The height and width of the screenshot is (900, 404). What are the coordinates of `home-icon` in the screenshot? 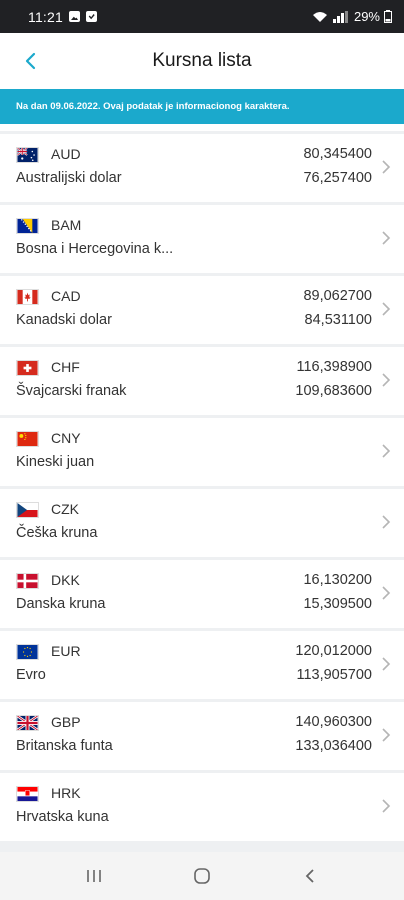 It's located at (202, 876).